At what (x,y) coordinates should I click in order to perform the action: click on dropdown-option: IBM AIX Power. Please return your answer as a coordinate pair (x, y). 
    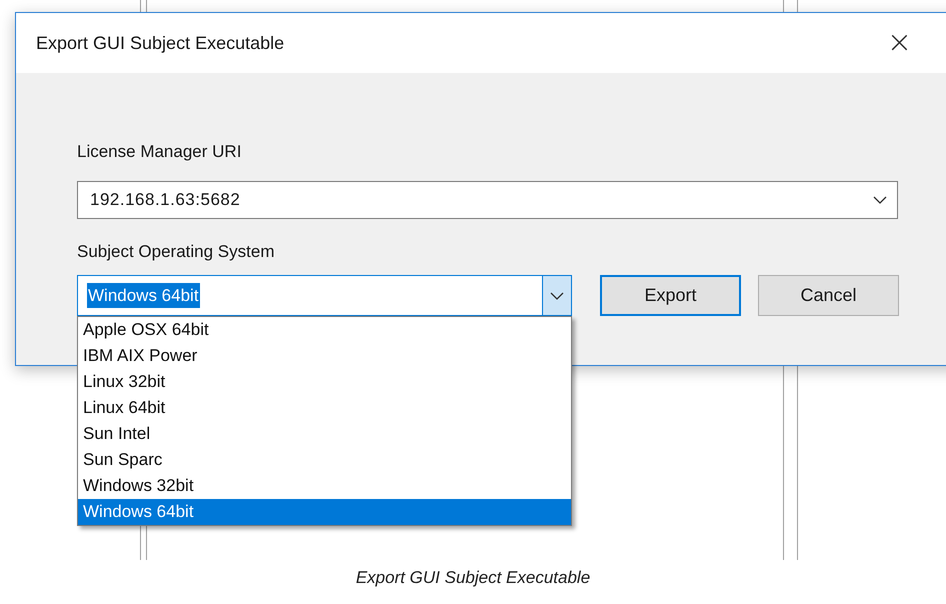
    Looking at the image, I should click on (324, 356).